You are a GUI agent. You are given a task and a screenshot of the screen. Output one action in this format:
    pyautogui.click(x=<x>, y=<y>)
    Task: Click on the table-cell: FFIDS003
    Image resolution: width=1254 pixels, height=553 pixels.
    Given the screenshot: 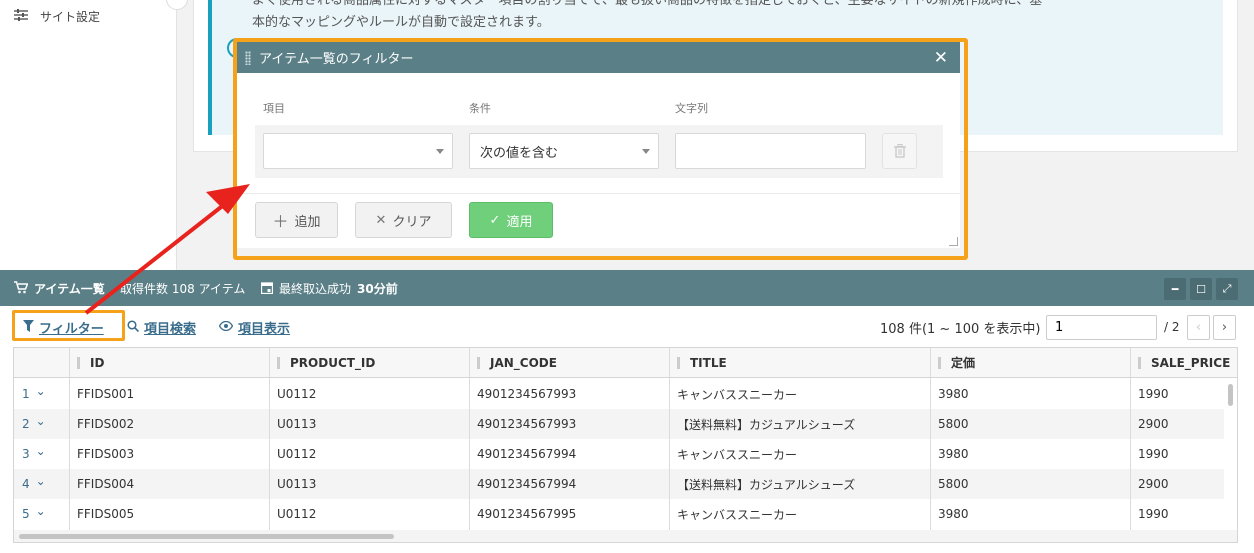 What is the action you would take?
    pyautogui.click(x=106, y=454)
    